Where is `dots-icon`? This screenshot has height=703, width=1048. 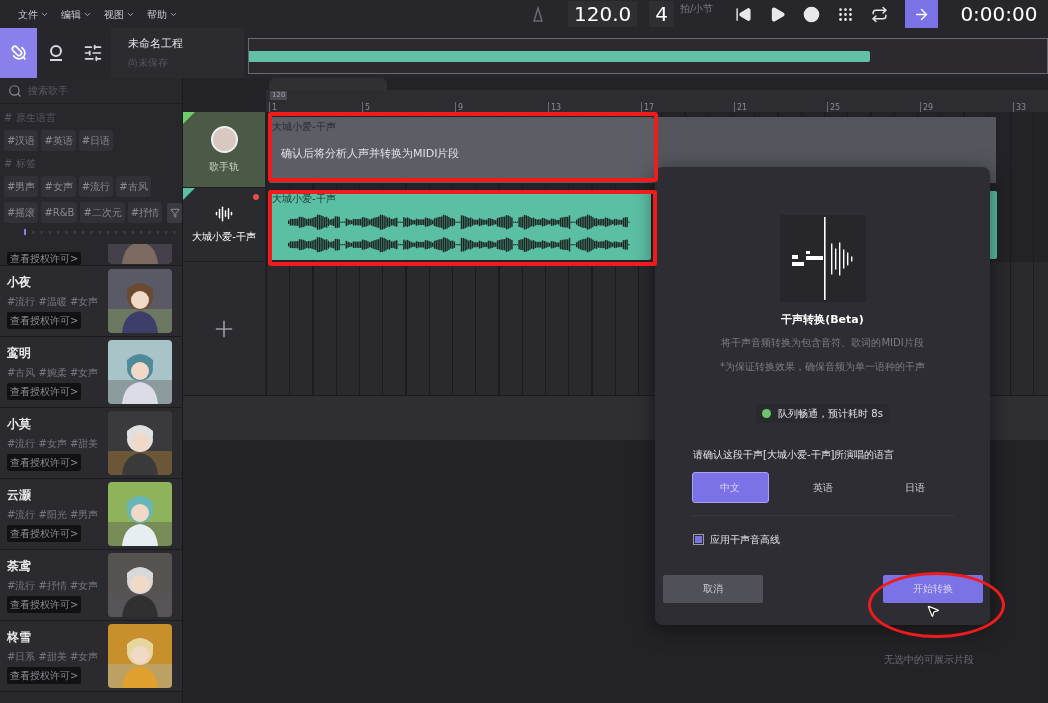
dots-icon is located at coordinates (846, 14).